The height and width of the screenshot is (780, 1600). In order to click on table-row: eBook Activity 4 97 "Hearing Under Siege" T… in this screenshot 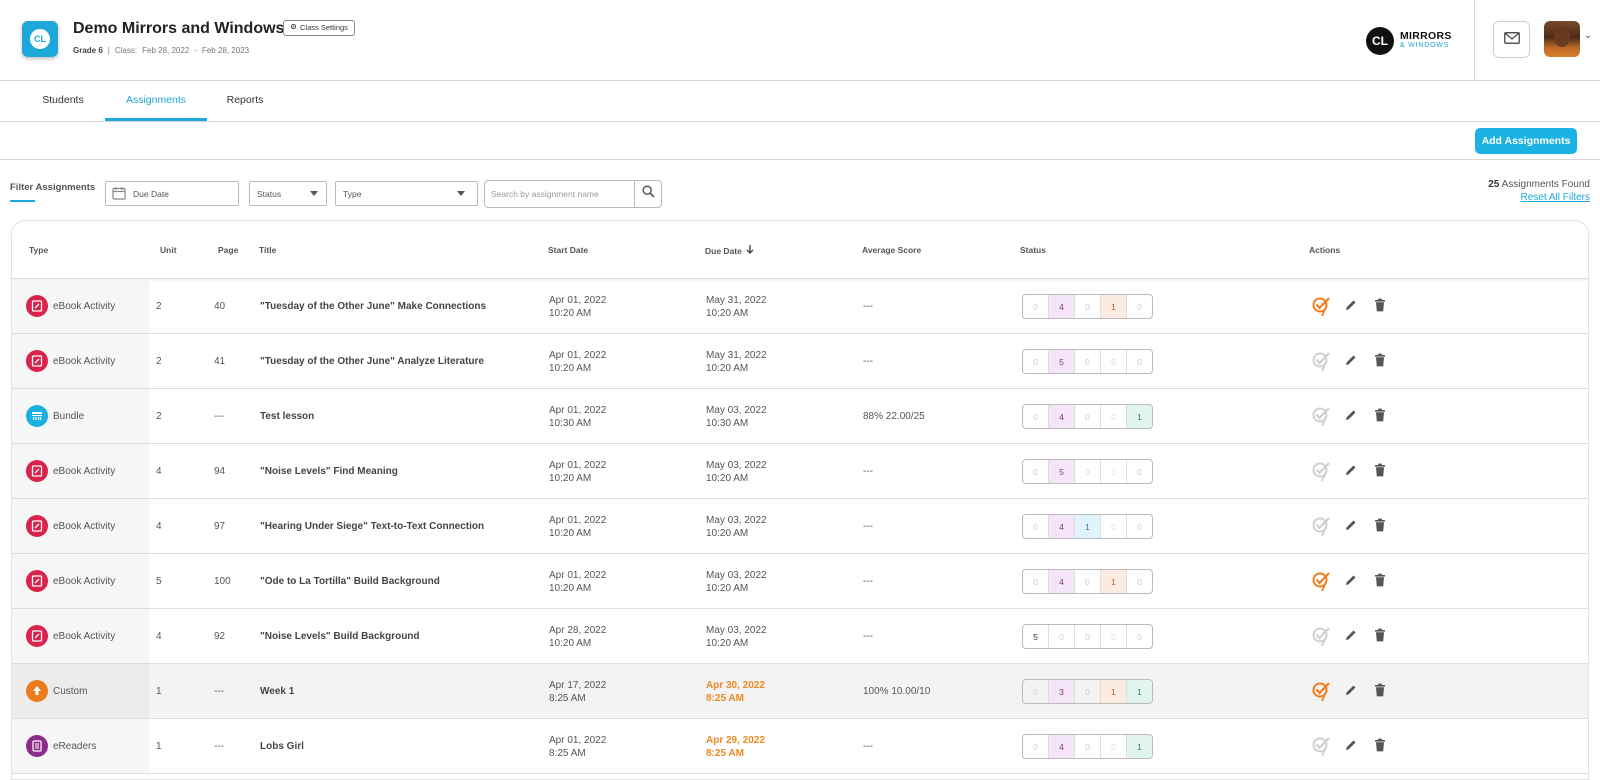, I will do `click(800, 526)`.